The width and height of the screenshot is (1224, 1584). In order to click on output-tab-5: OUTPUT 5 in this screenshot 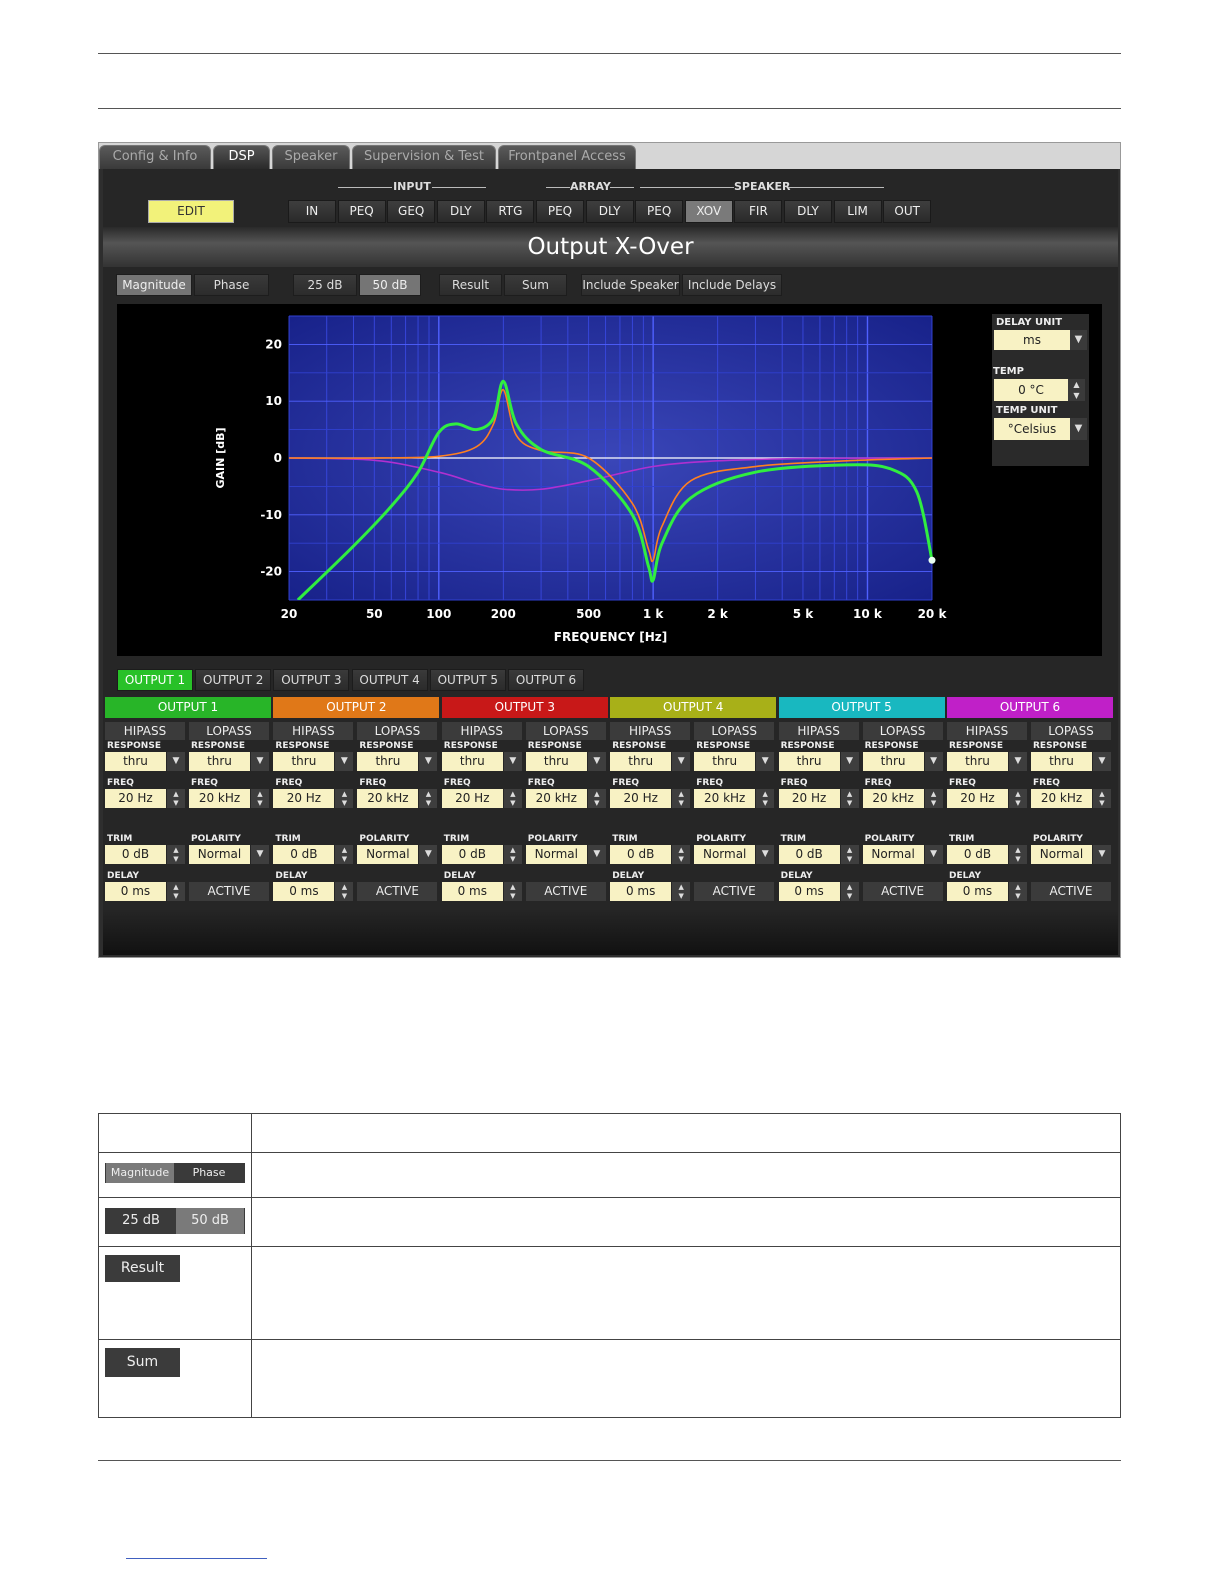, I will do `click(467, 680)`.